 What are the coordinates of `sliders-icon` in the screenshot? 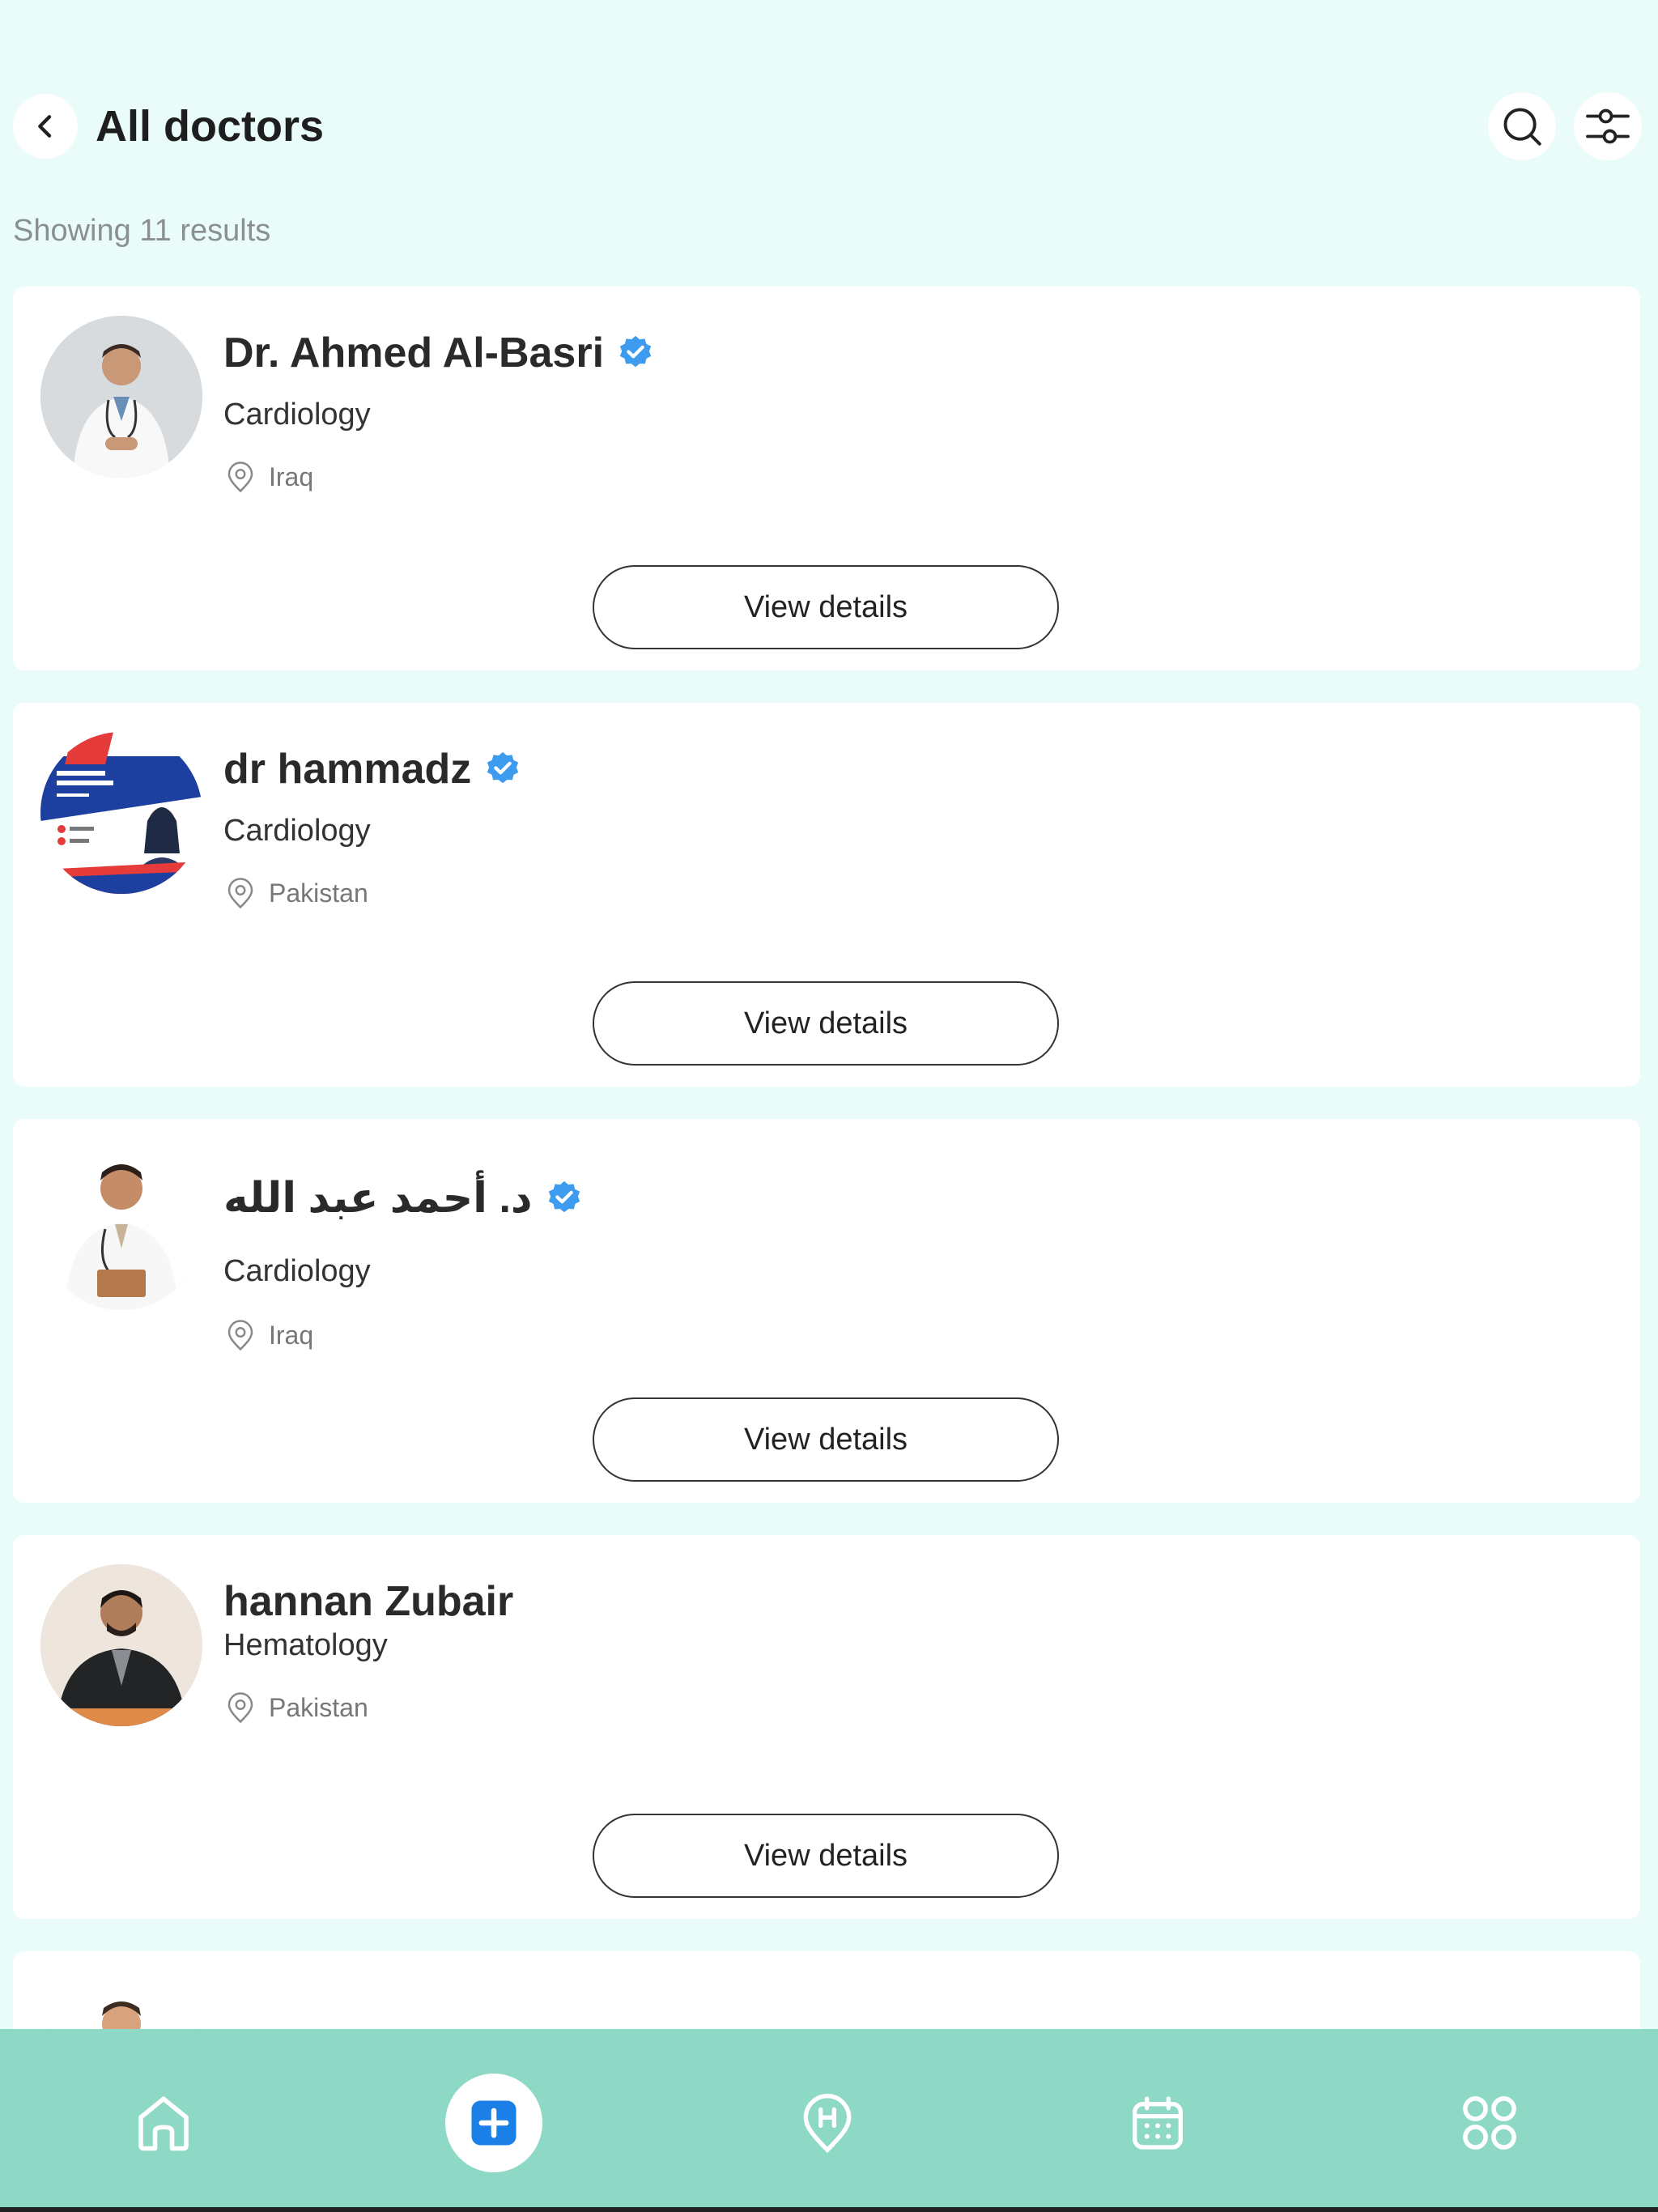 It's located at (1608, 126).